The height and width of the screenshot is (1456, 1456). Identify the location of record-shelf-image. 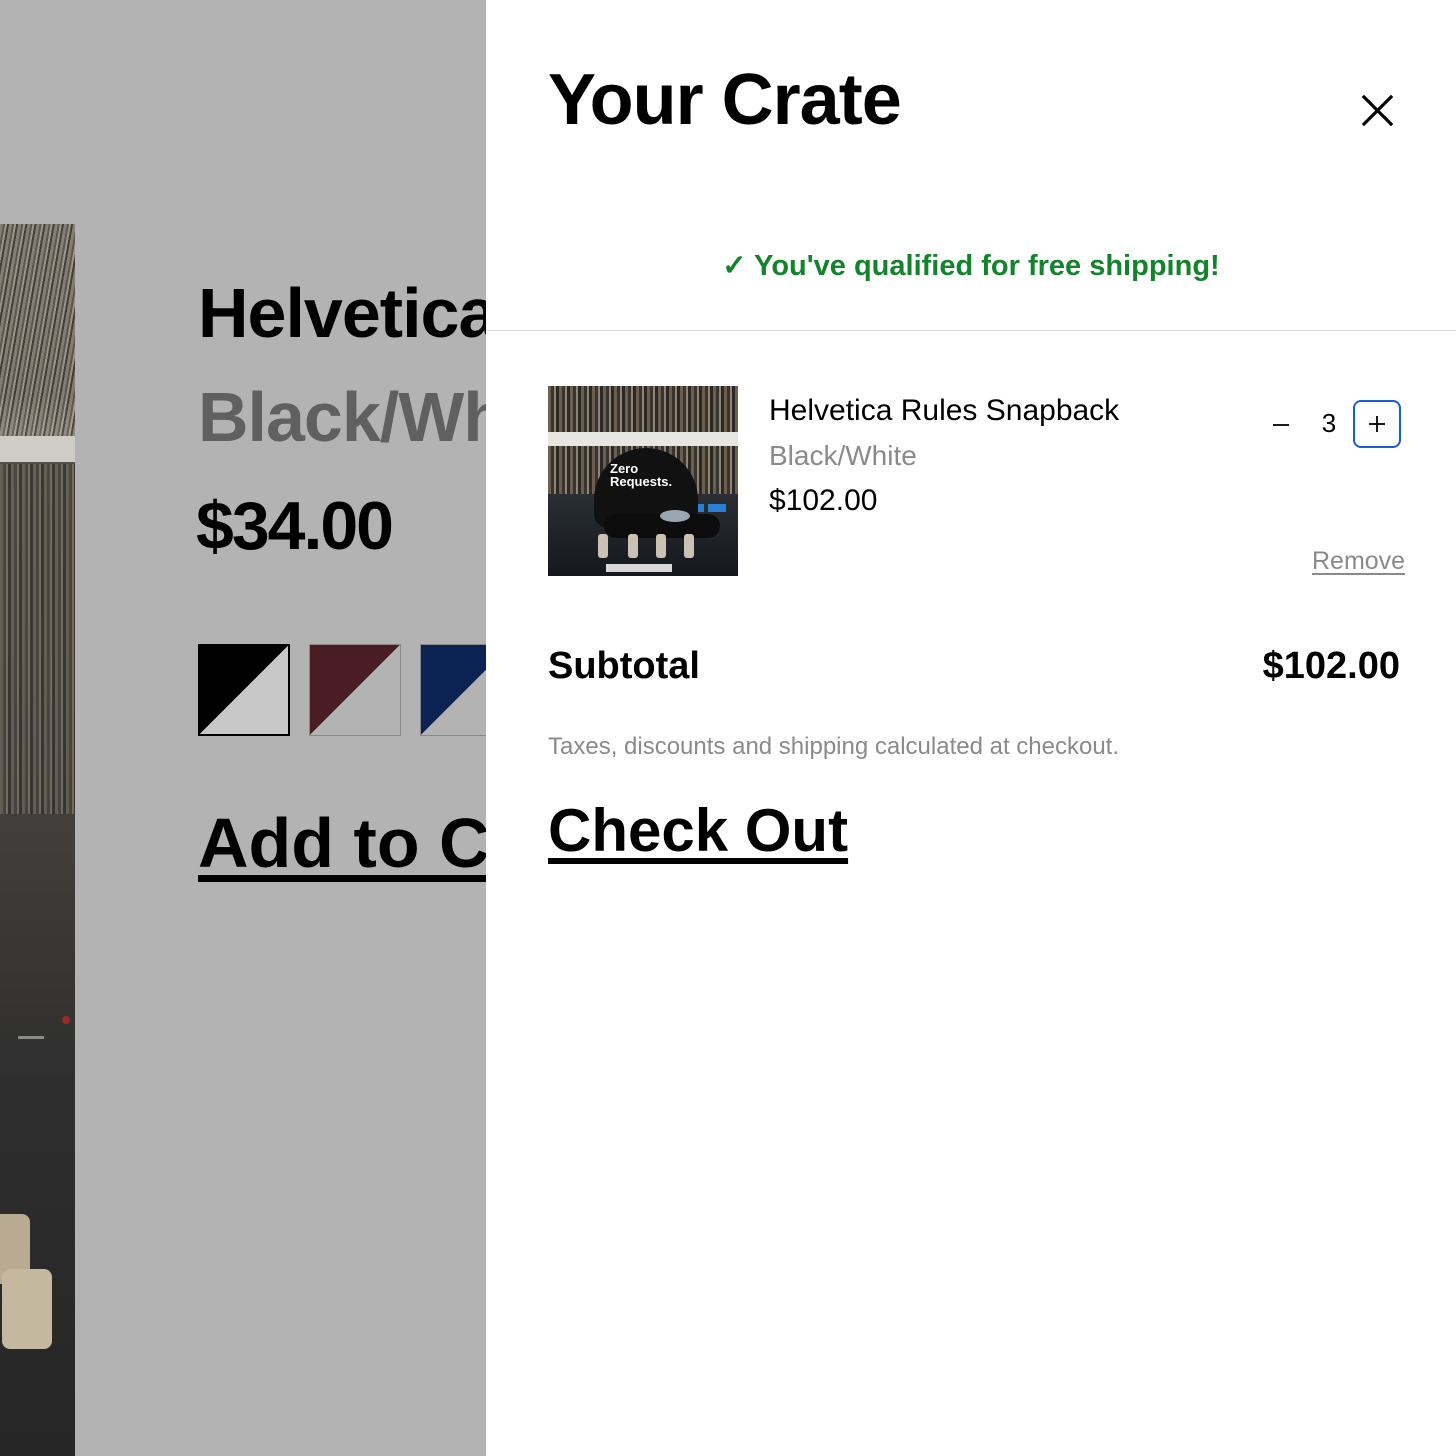
(37, 331).